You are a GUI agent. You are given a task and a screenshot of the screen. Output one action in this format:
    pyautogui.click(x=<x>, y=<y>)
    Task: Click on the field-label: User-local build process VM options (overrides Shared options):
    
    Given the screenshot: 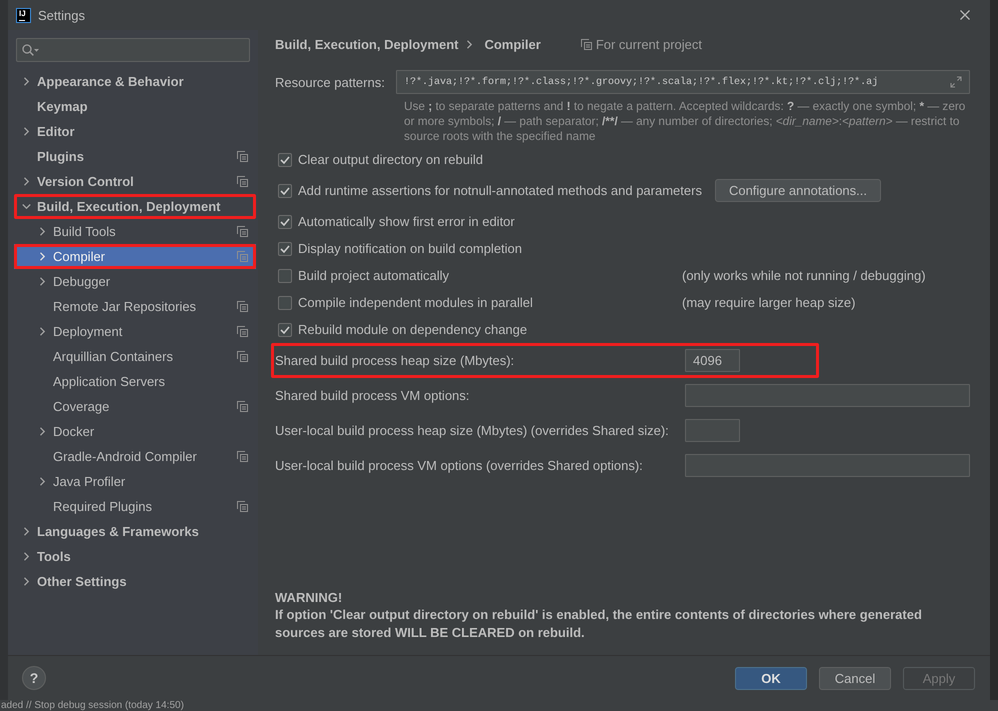 What is the action you would take?
    pyautogui.click(x=459, y=465)
    